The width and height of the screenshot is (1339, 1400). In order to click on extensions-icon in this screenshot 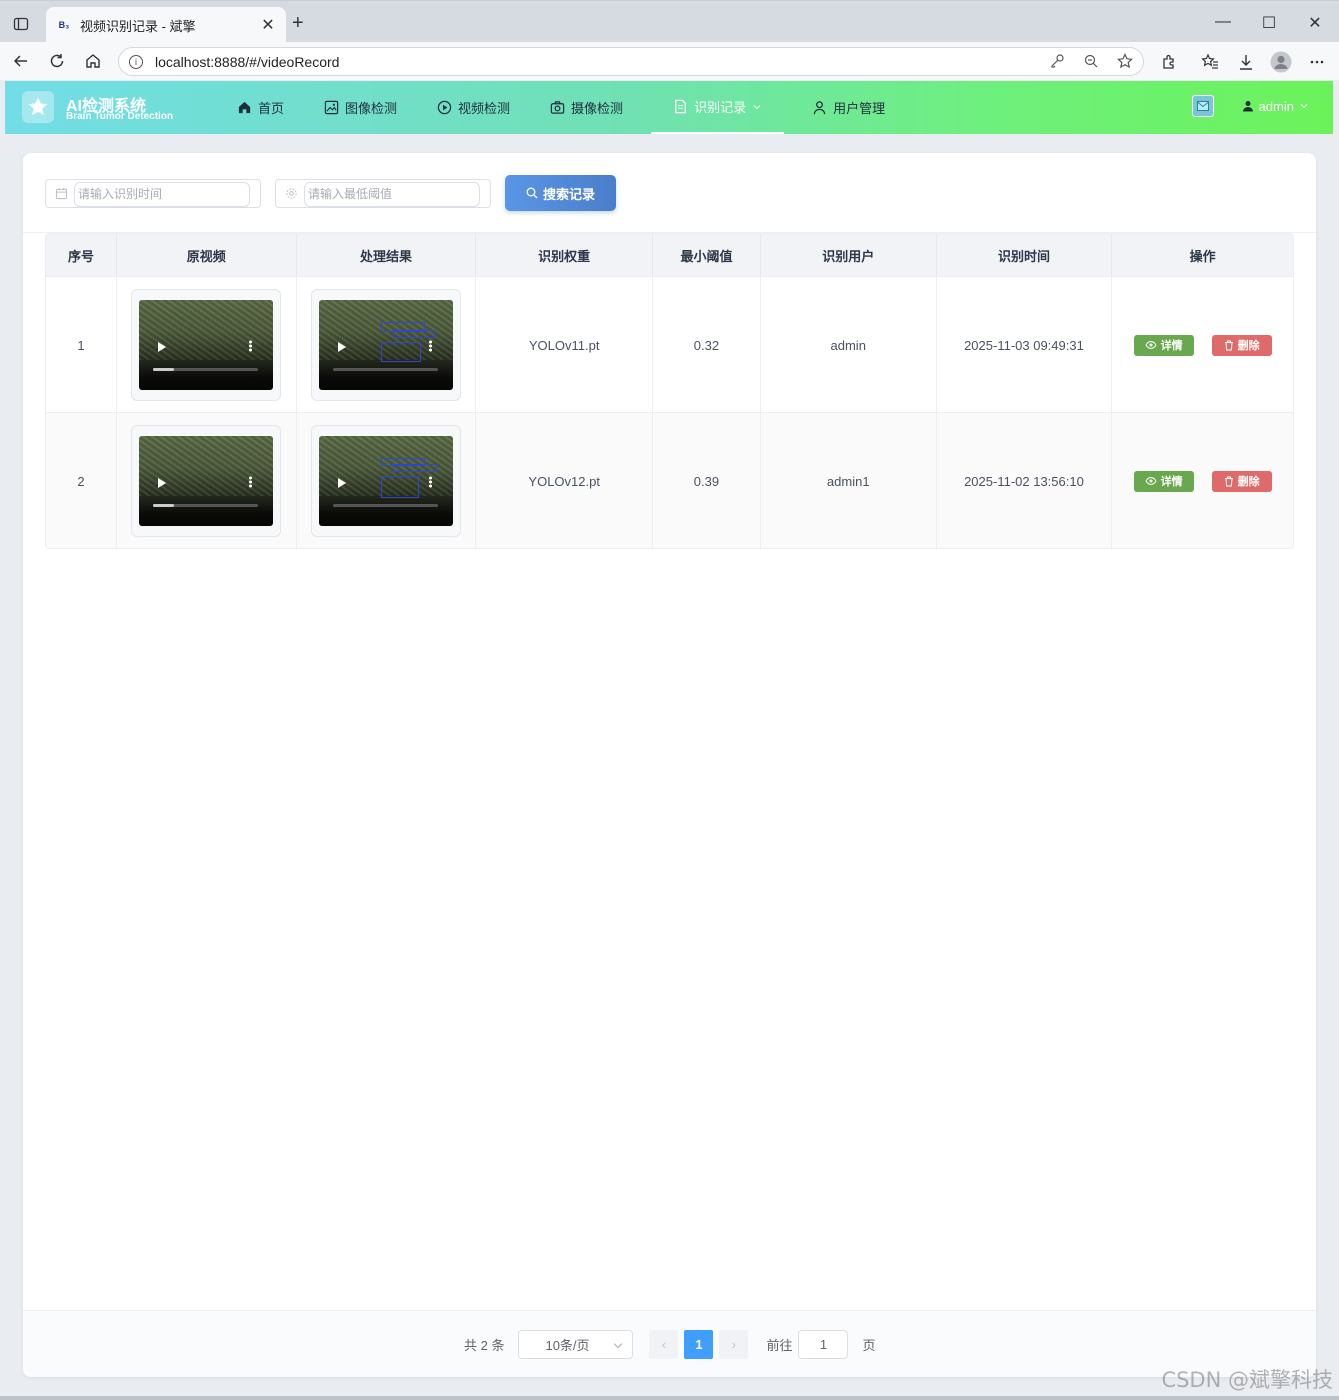, I will do `click(1169, 62)`.